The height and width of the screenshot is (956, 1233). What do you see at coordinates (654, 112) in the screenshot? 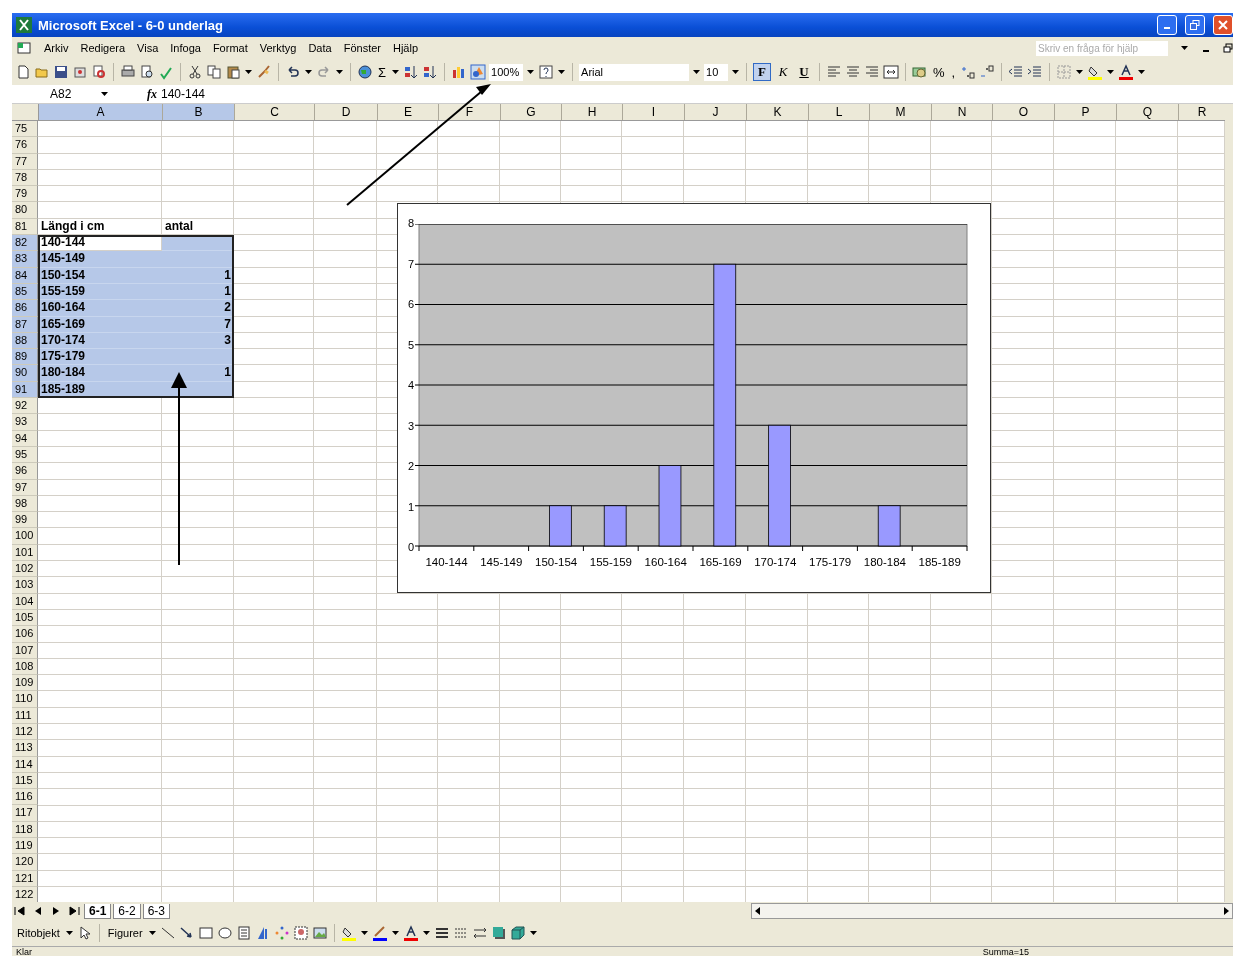
I see `column-header: I` at bounding box center [654, 112].